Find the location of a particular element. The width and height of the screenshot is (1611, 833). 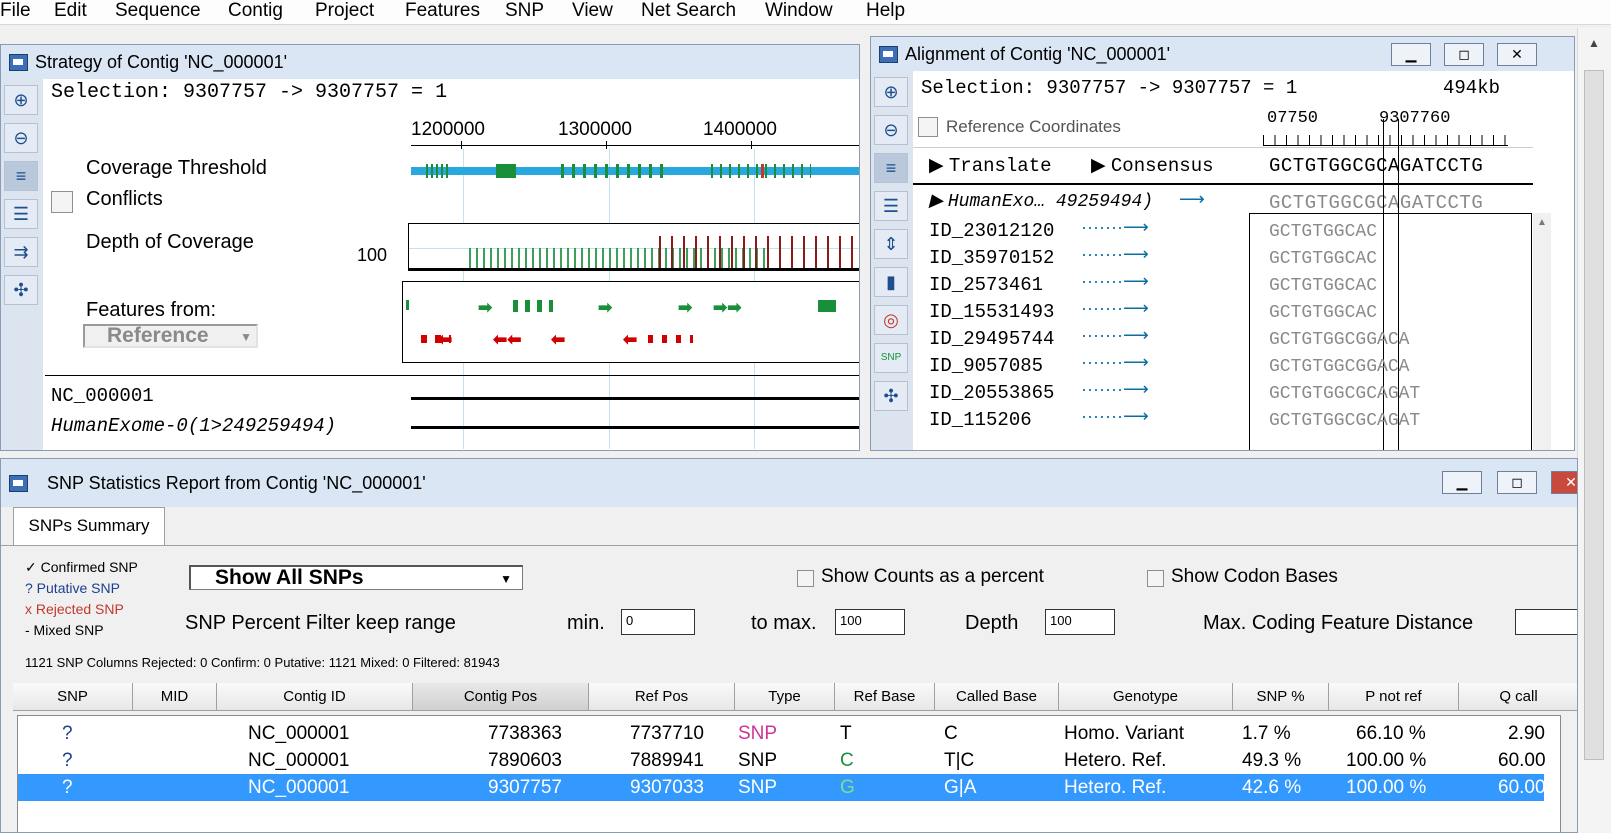

feature-reverse-arrow: ⬅ is located at coordinates (630, 339).